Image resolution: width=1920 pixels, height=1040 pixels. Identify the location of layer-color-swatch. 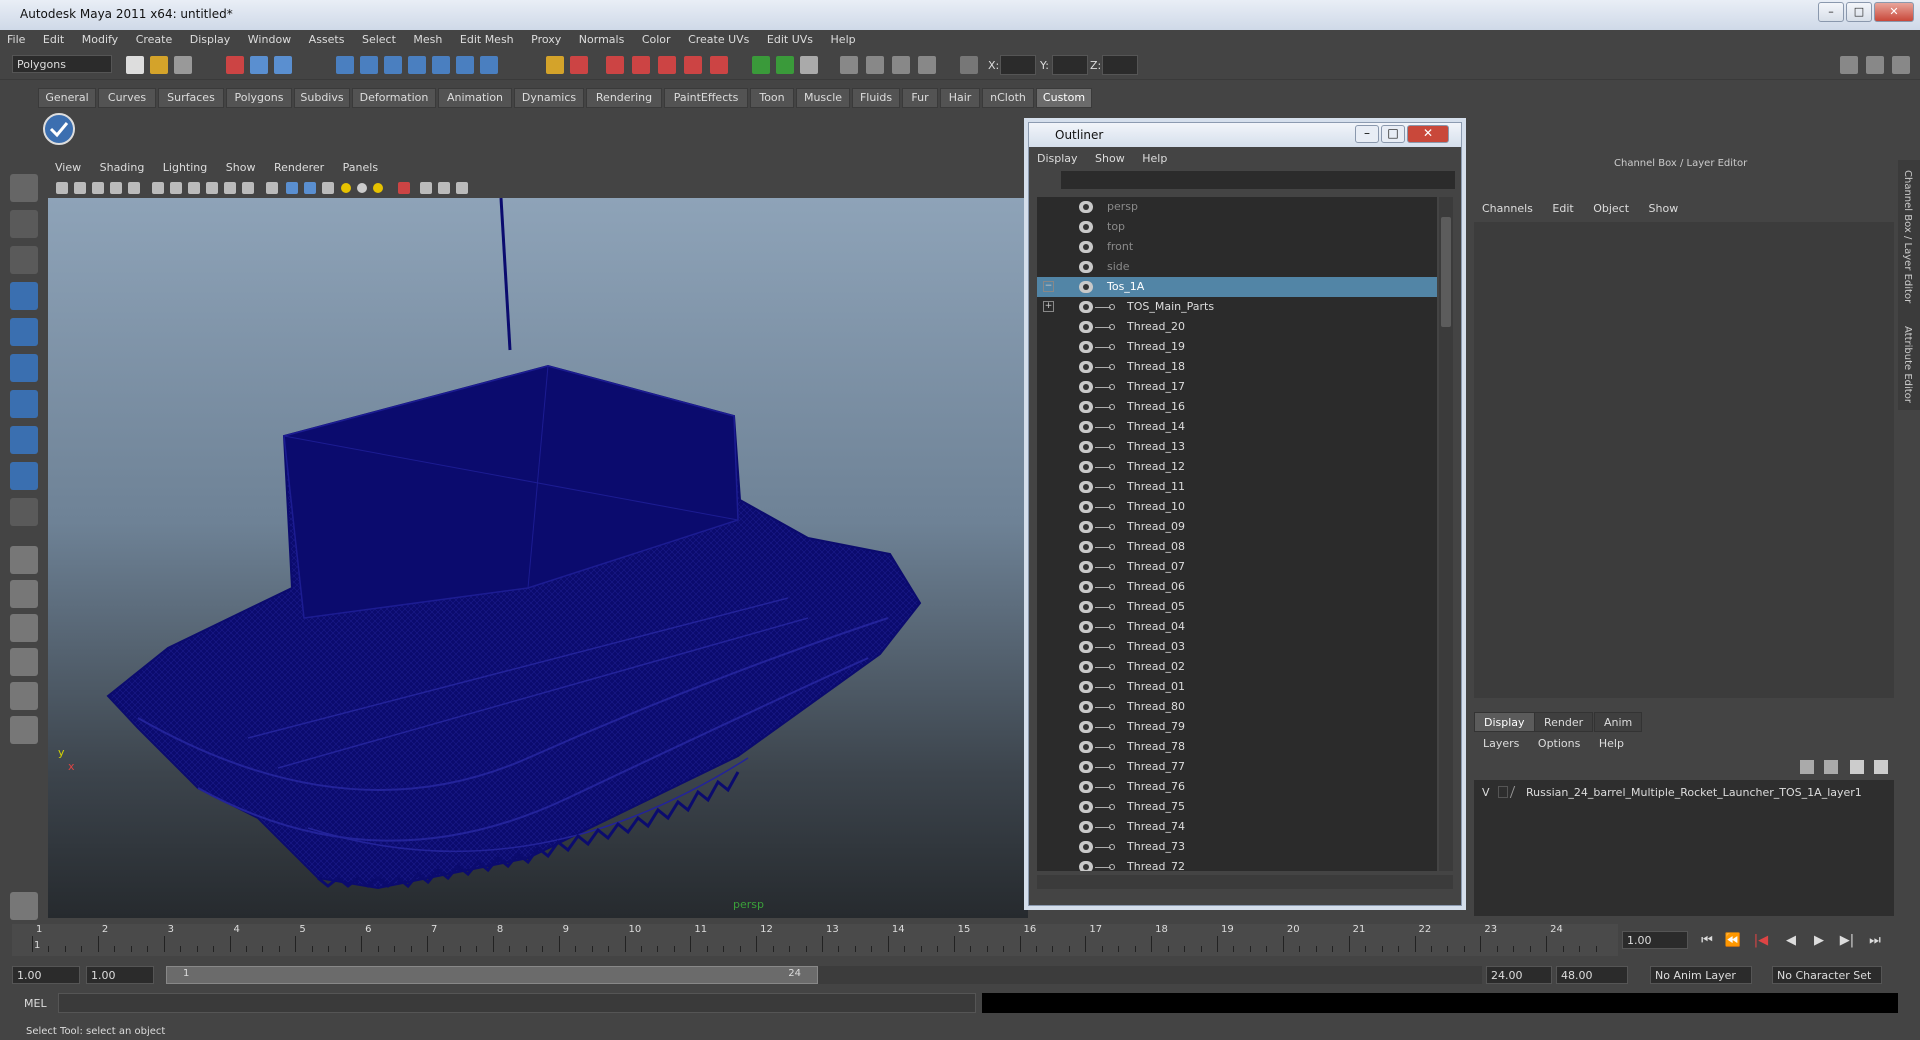
(1517, 792).